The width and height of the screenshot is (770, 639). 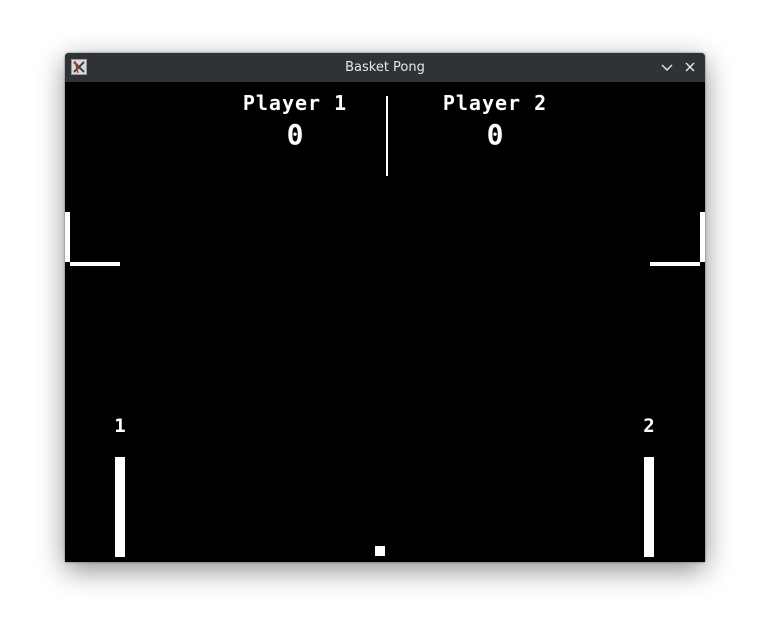 What do you see at coordinates (702, 237) in the screenshot?
I see `right-hoop-backboard` at bounding box center [702, 237].